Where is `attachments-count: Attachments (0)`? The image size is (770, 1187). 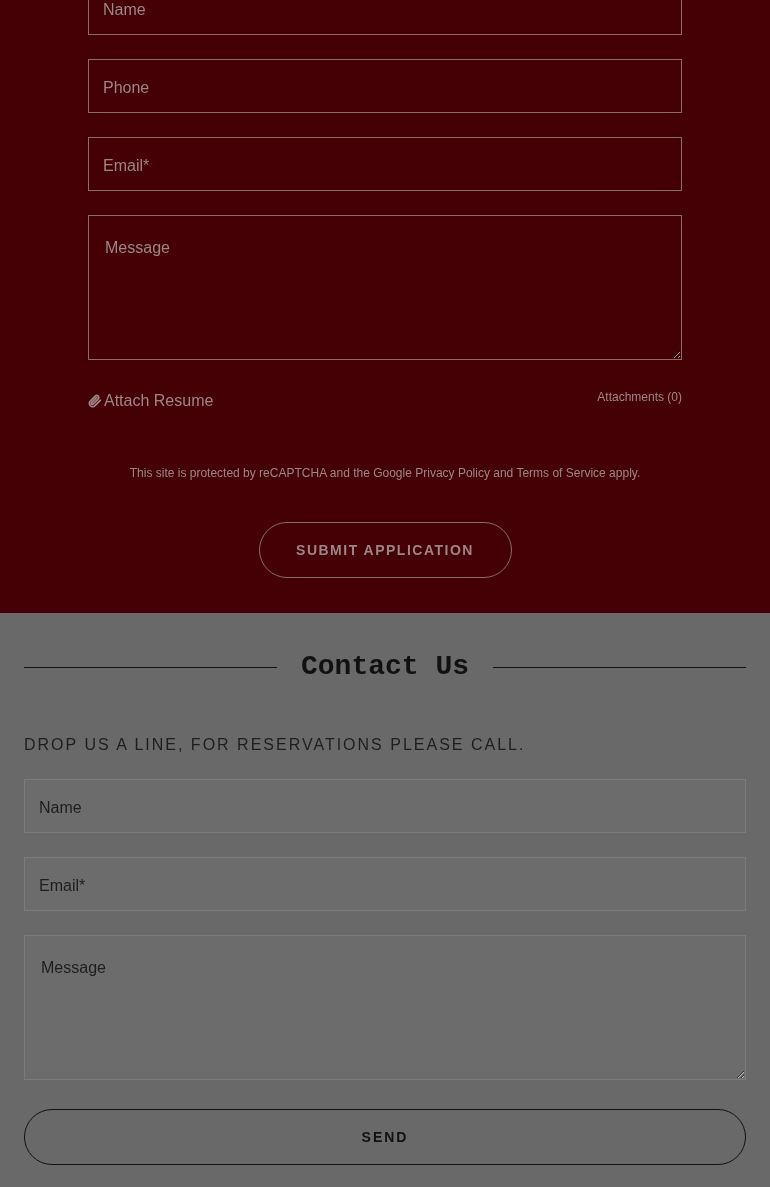 attachments-count: Attachments (0) is located at coordinates (639, 397).